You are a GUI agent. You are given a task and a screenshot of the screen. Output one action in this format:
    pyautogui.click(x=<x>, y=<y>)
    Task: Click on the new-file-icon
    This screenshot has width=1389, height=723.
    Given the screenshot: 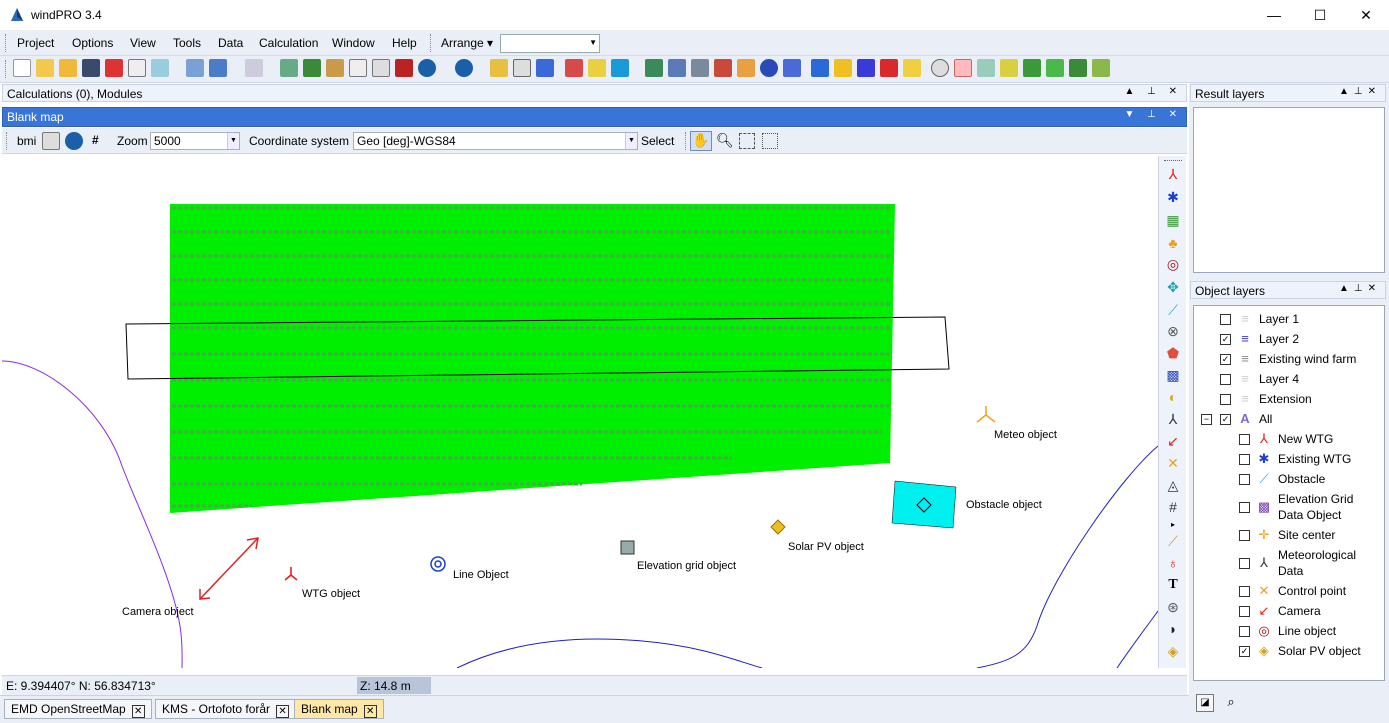 What is the action you would take?
    pyautogui.click(x=22, y=68)
    